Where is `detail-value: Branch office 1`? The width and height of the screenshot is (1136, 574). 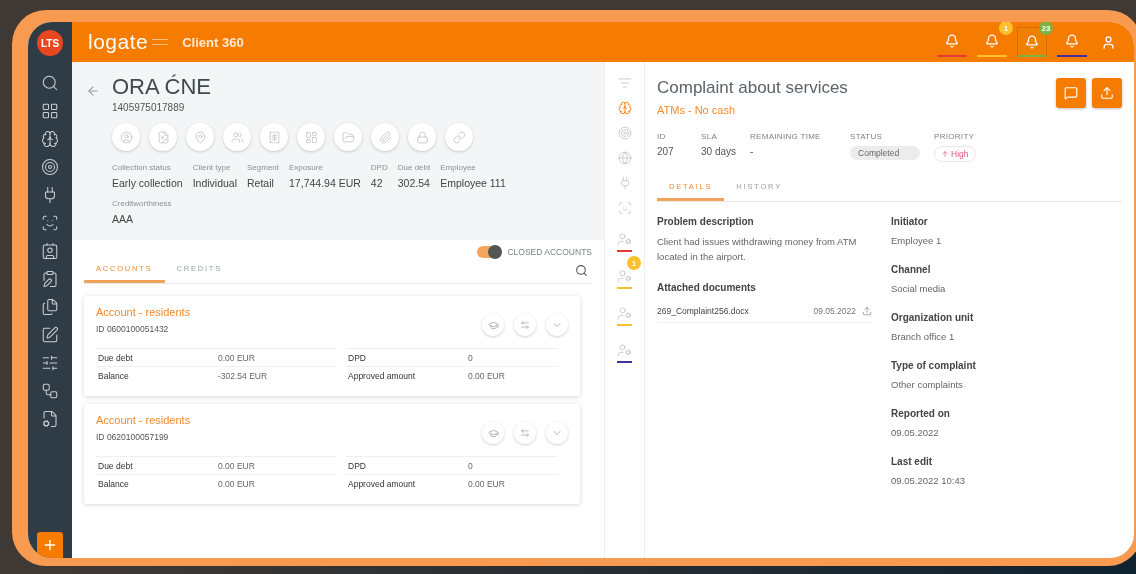 detail-value: Branch office 1 is located at coordinates (923, 336).